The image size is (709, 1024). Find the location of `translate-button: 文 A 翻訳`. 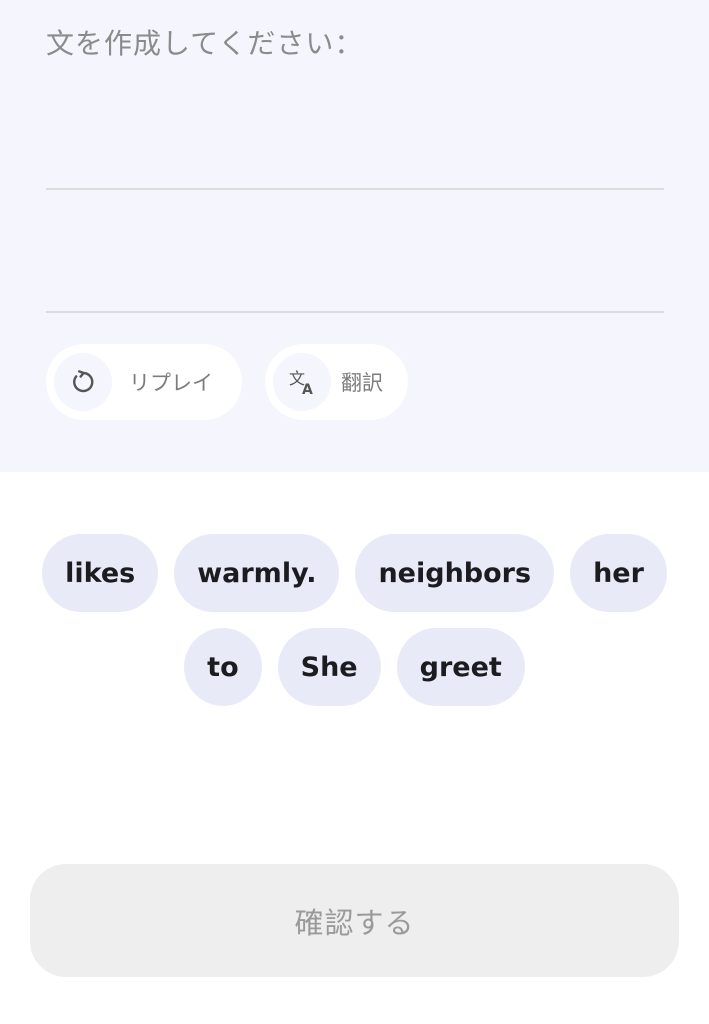

translate-button: 文 A 翻訳 is located at coordinates (336, 382).